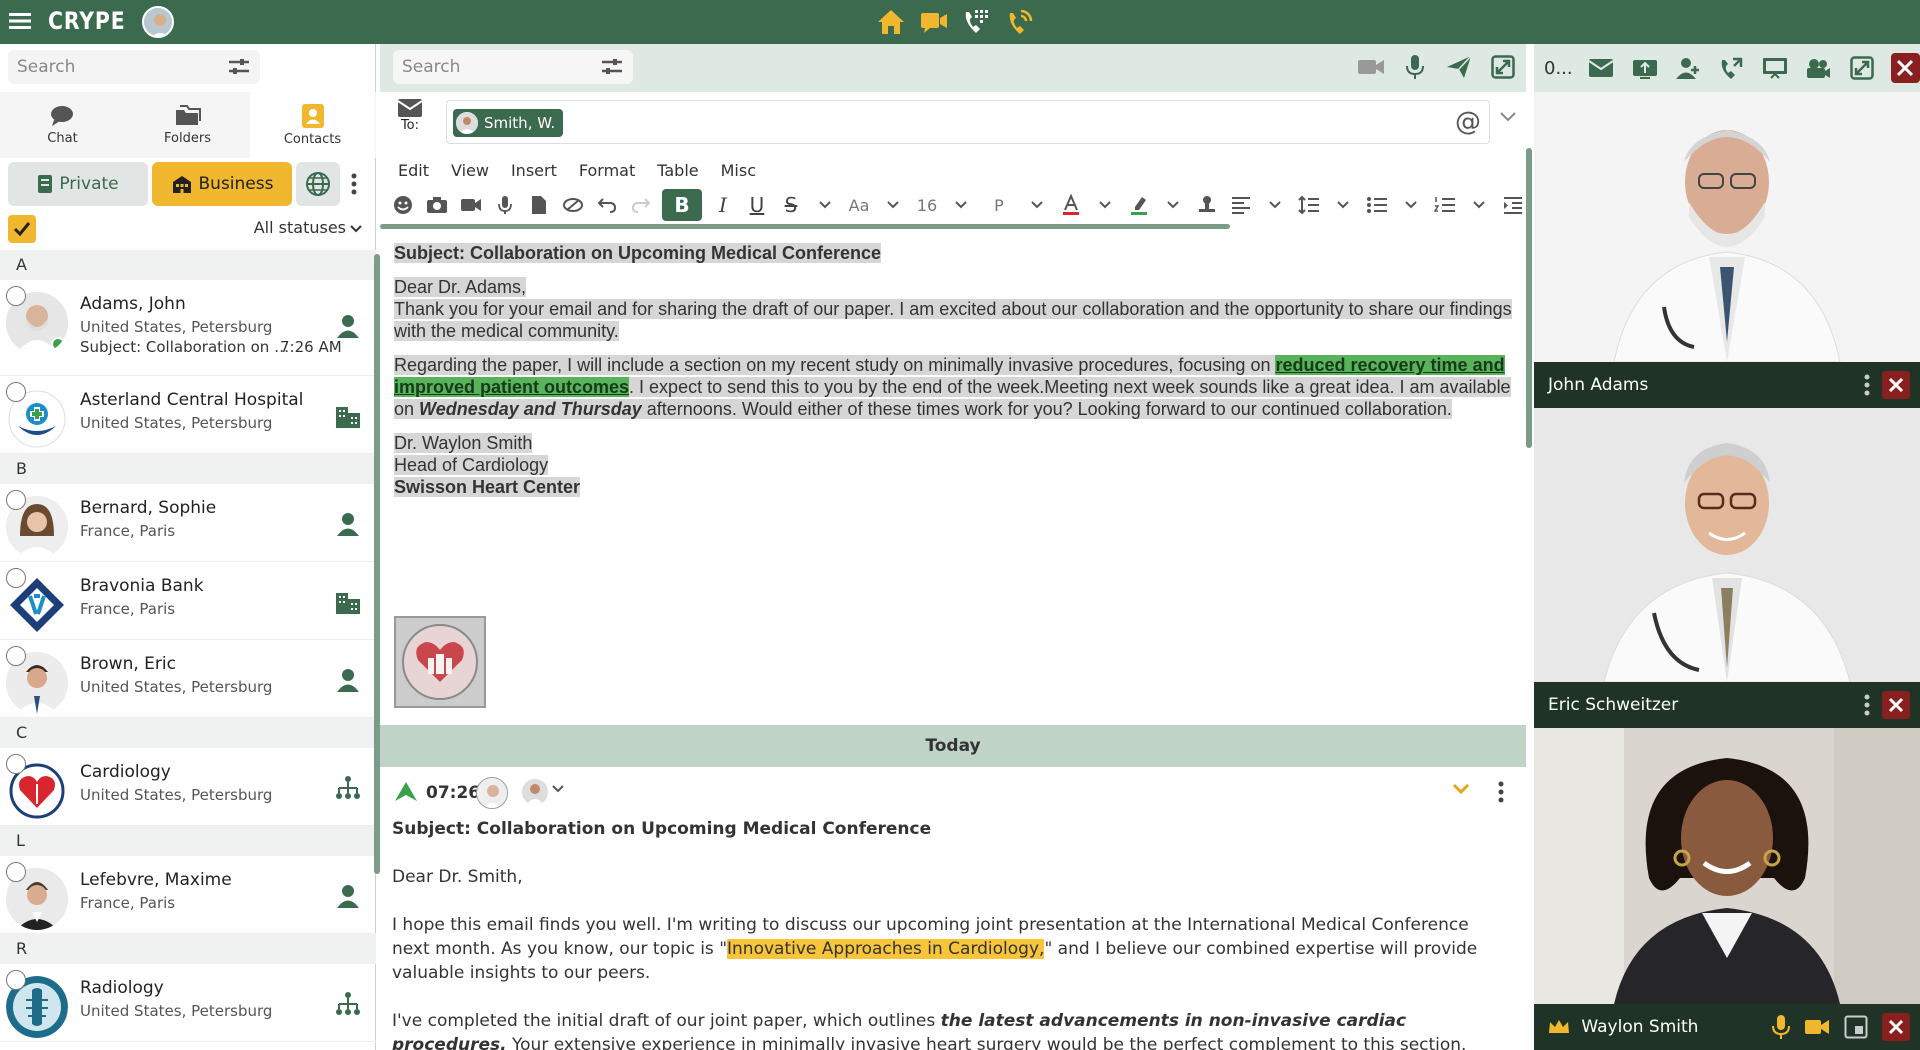 Image resolution: width=1920 pixels, height=1050 pixels. Describe the element at coordinates (1241, 205) in the screenshot. I see `align-left-icon` at that location.